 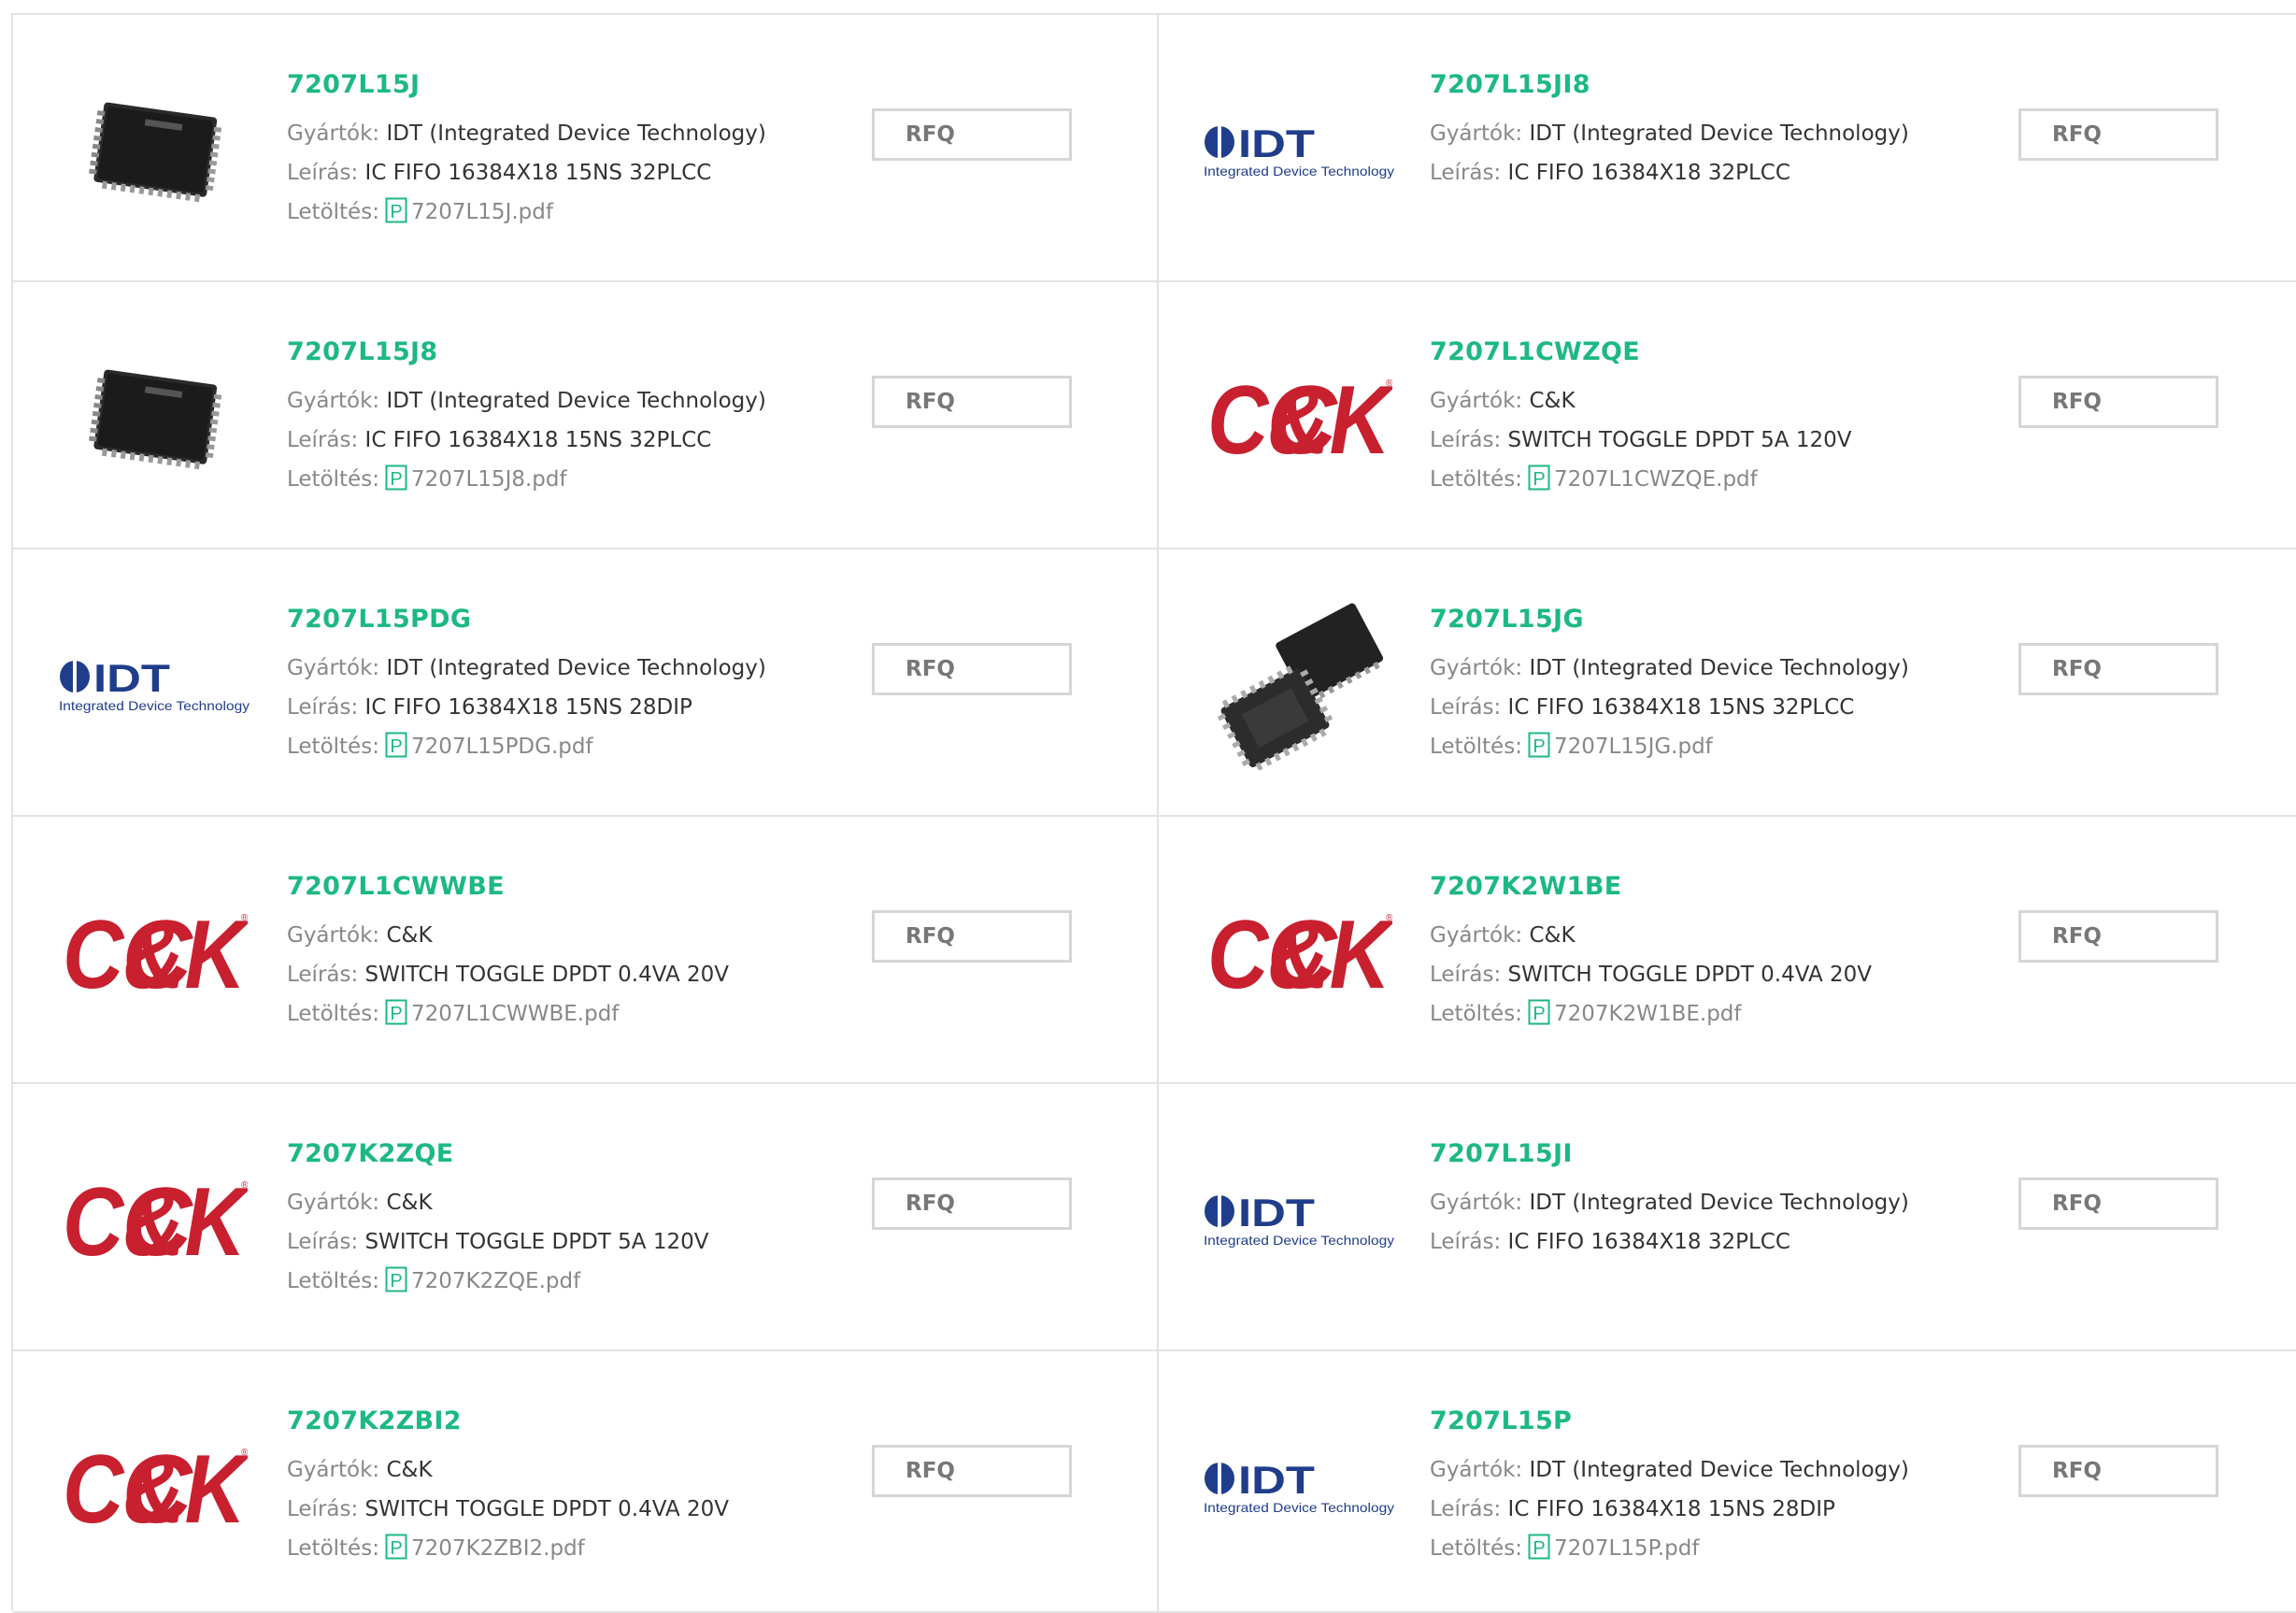 I want to click on description-value: SWITCH TOGGLE DPDT 0.4VA 20V, so click(x=1690, y=975).